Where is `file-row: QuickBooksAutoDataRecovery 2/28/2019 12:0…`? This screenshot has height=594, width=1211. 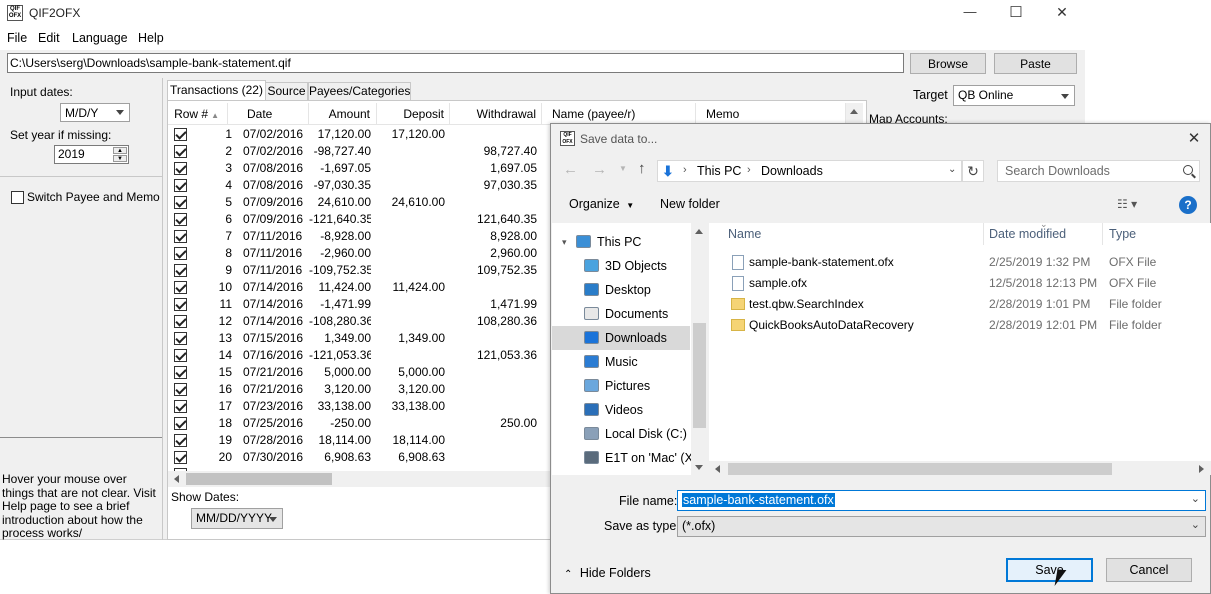 file-row: QuickBooksAutoDataRecovery 2/28/2019 12:0… is located at coordinates (959, 325).